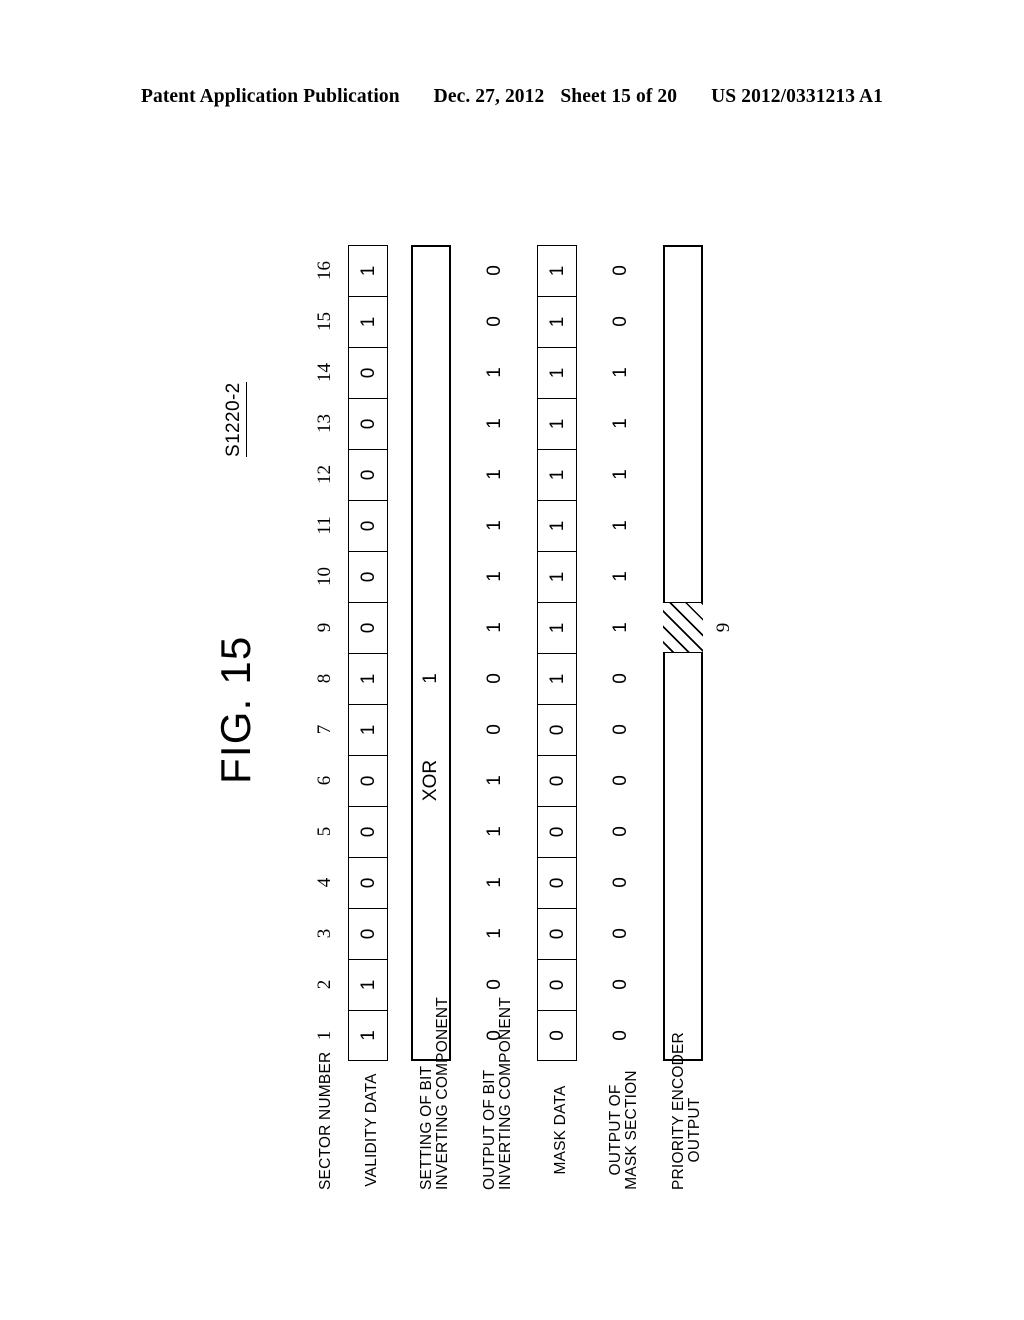  I want to click on row-label-output-of-mask-section: OUTPUT OF MASK SECTION, so click(623, 1130).